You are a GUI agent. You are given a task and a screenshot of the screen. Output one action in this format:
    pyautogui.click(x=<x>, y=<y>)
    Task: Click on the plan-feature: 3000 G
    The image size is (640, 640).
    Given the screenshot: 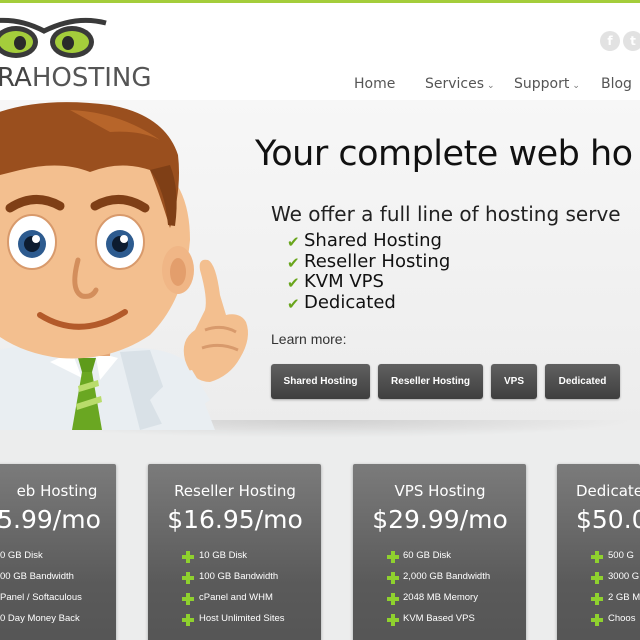 What is the action you would take?
    pyautogui.click(x=624, y=576)
    